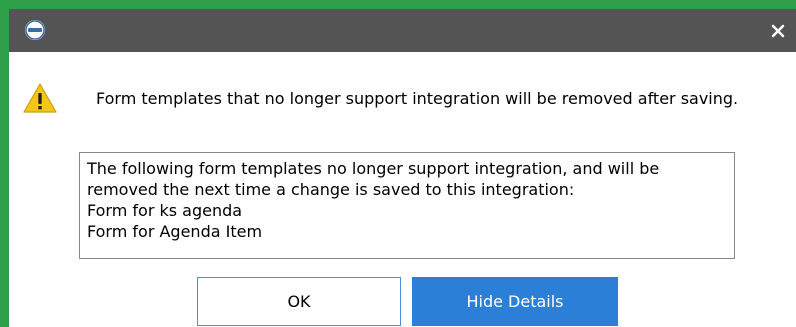 The width and height of the screenshot is (796, 327). I want to click on warning-icon, so click(40, 98).